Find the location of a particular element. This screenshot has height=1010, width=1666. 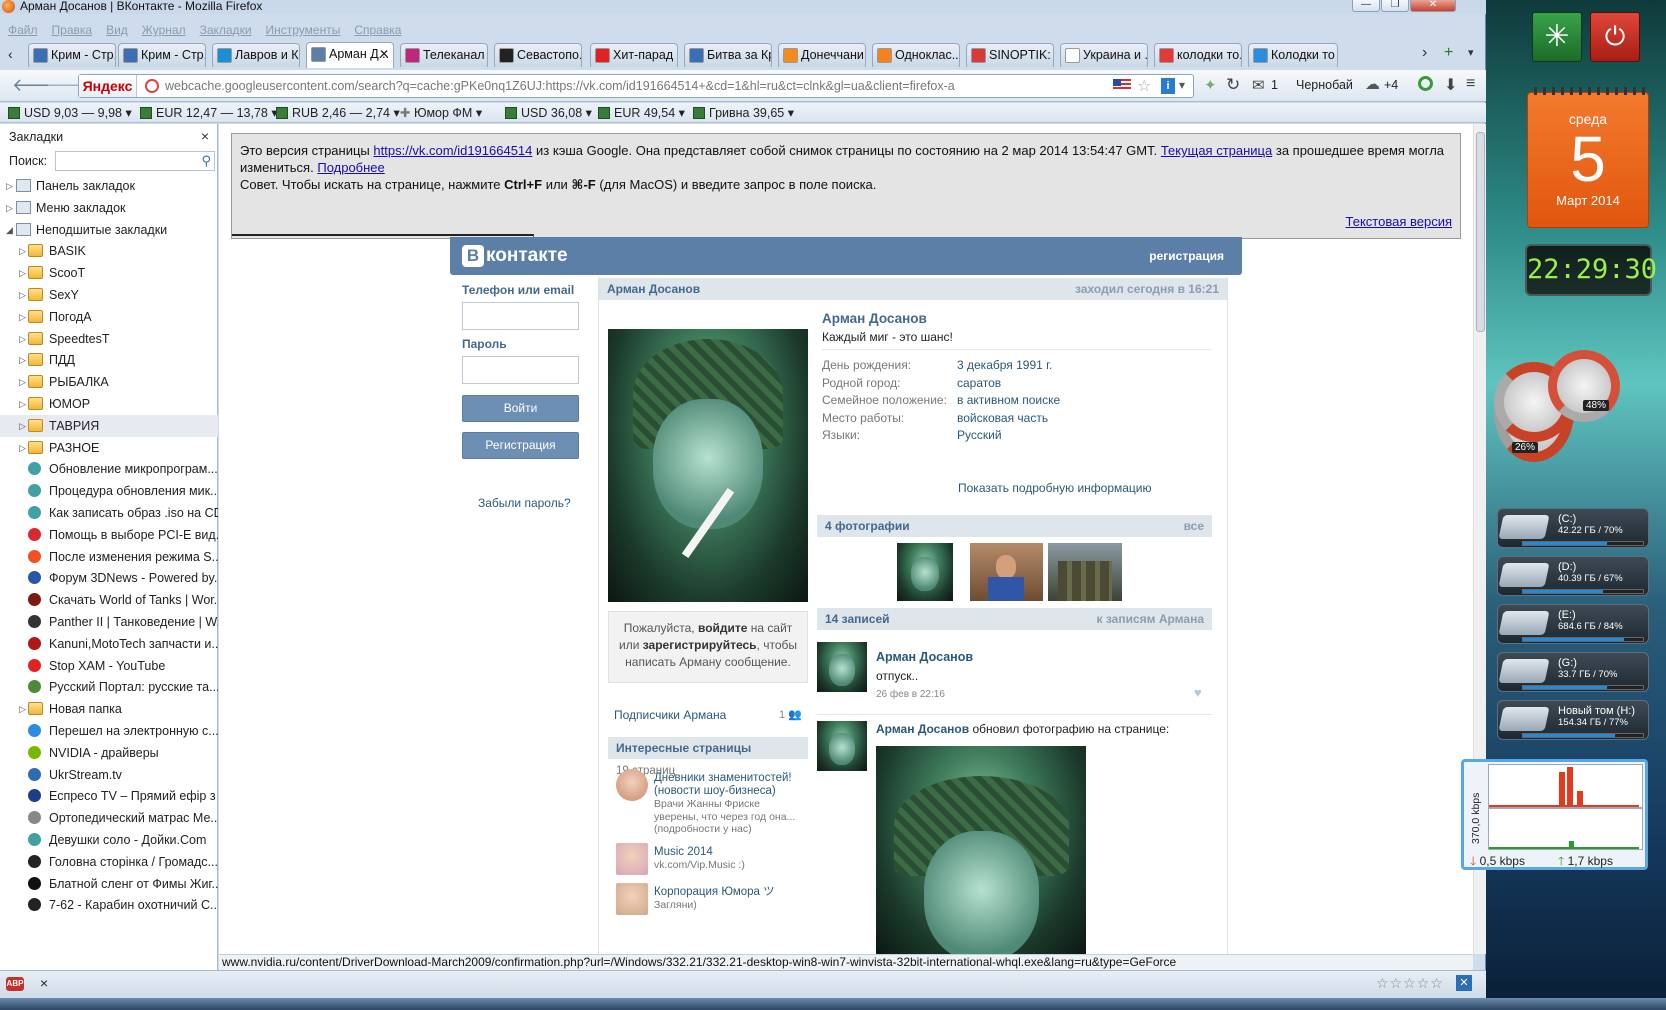

radio-humor-fm: ✚ Юмор ФМ ▾ is located at coordinates (441, 113).